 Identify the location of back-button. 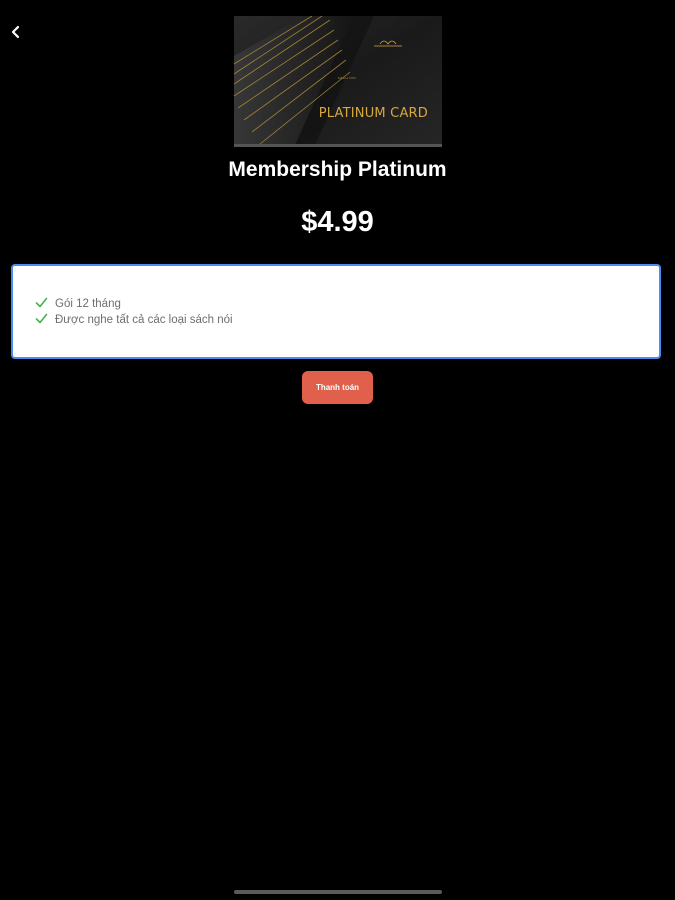
(16, 34).